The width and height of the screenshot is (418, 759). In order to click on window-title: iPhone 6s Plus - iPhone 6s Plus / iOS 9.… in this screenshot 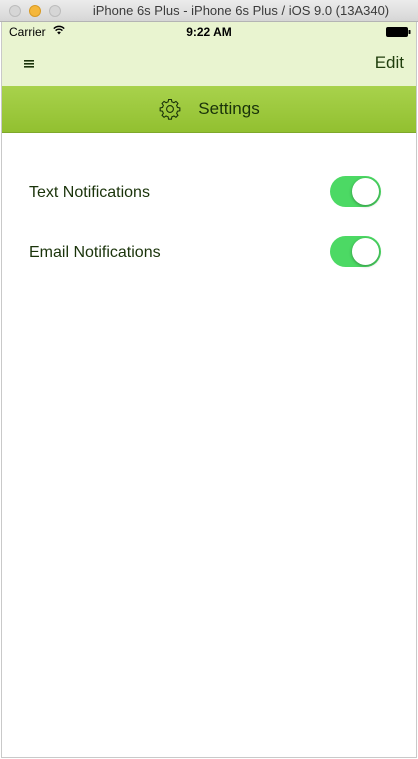, I will do `click(241, 10)`.